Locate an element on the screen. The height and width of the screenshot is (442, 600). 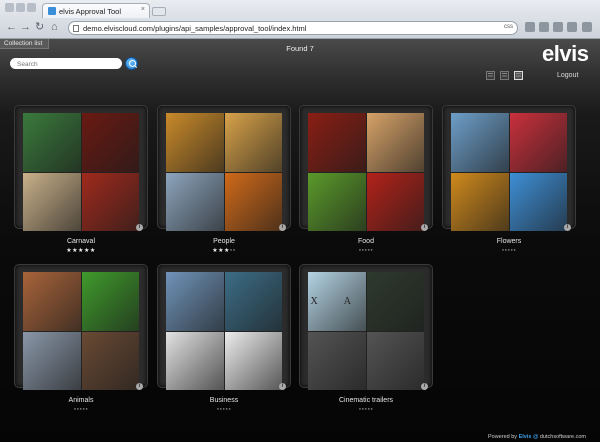
collection-card: X A i is located at coordinates (366, 327).